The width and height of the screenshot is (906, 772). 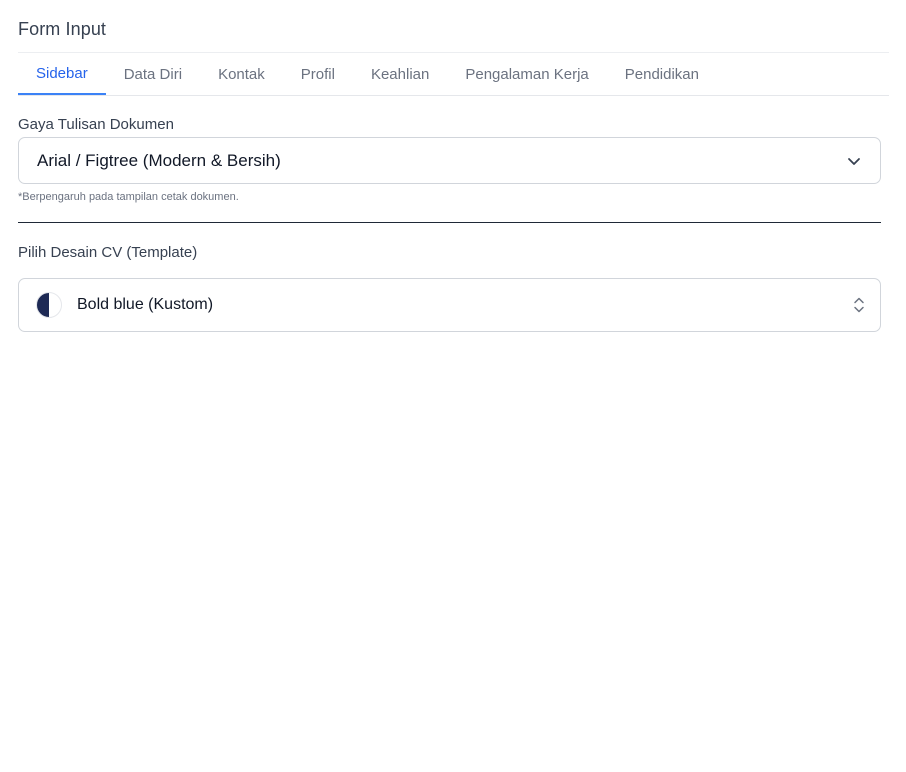 I want to click on font-style-value: Arial / Figtree (Modern & Bersih), so click(x=159, y=160).